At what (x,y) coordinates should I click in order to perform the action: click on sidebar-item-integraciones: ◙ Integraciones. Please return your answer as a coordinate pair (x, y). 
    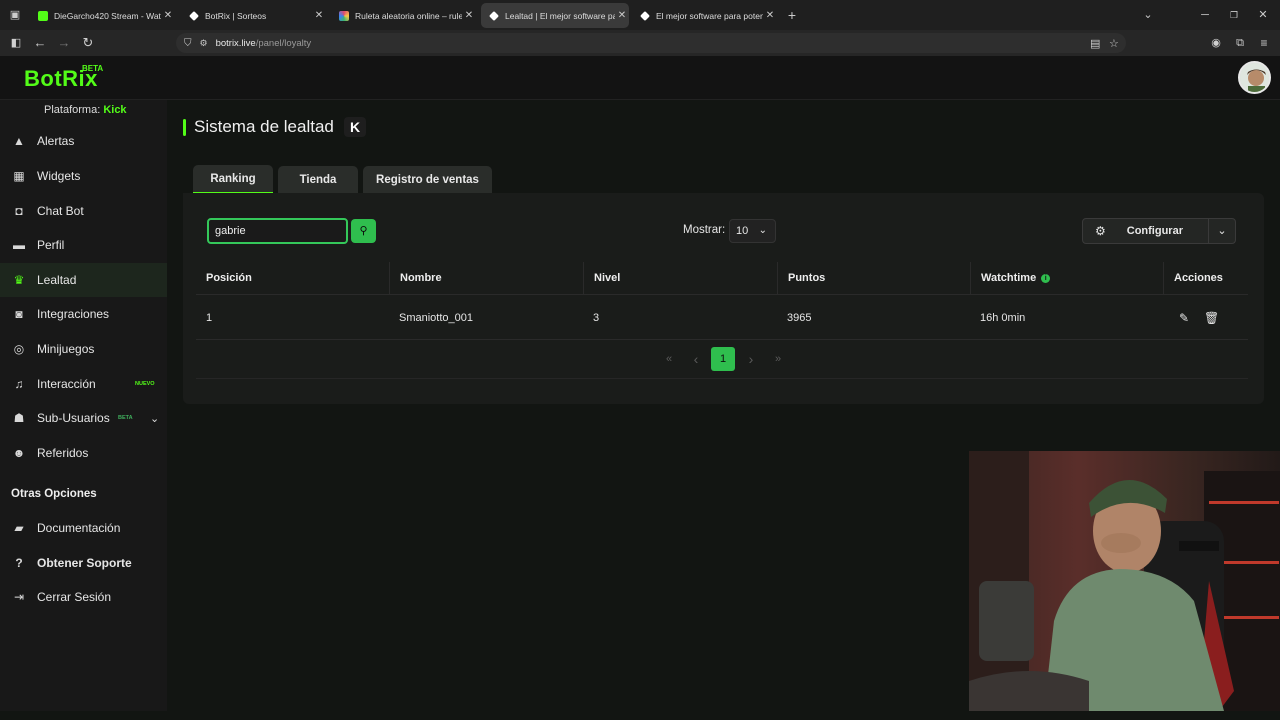
    Looking at the image, I should click on (83, 314).